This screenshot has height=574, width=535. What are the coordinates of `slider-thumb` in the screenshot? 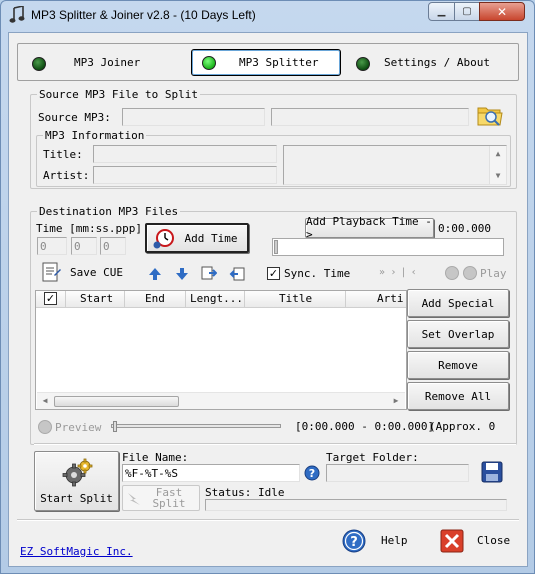 It's located at (276, 247).